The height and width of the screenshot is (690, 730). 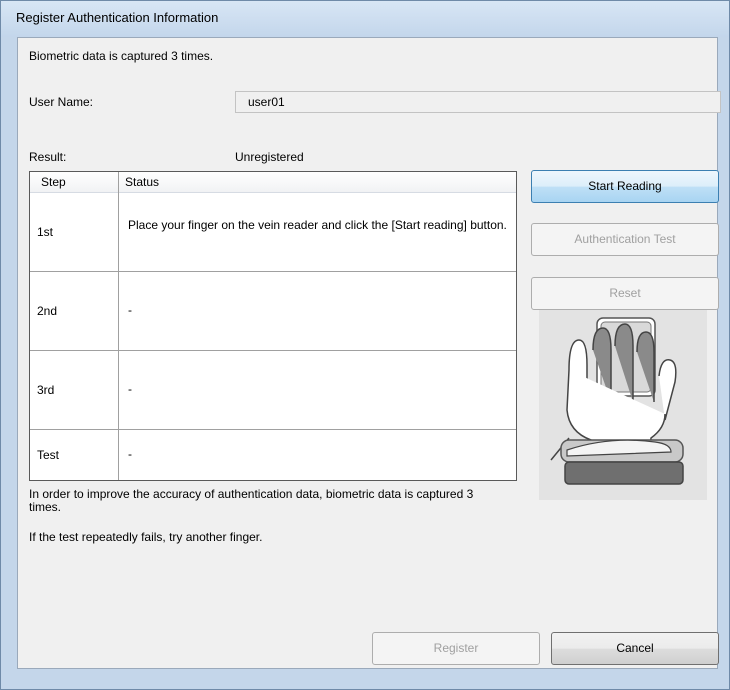 I want to click on user-name-value: user01, so click(x=266, y=102).